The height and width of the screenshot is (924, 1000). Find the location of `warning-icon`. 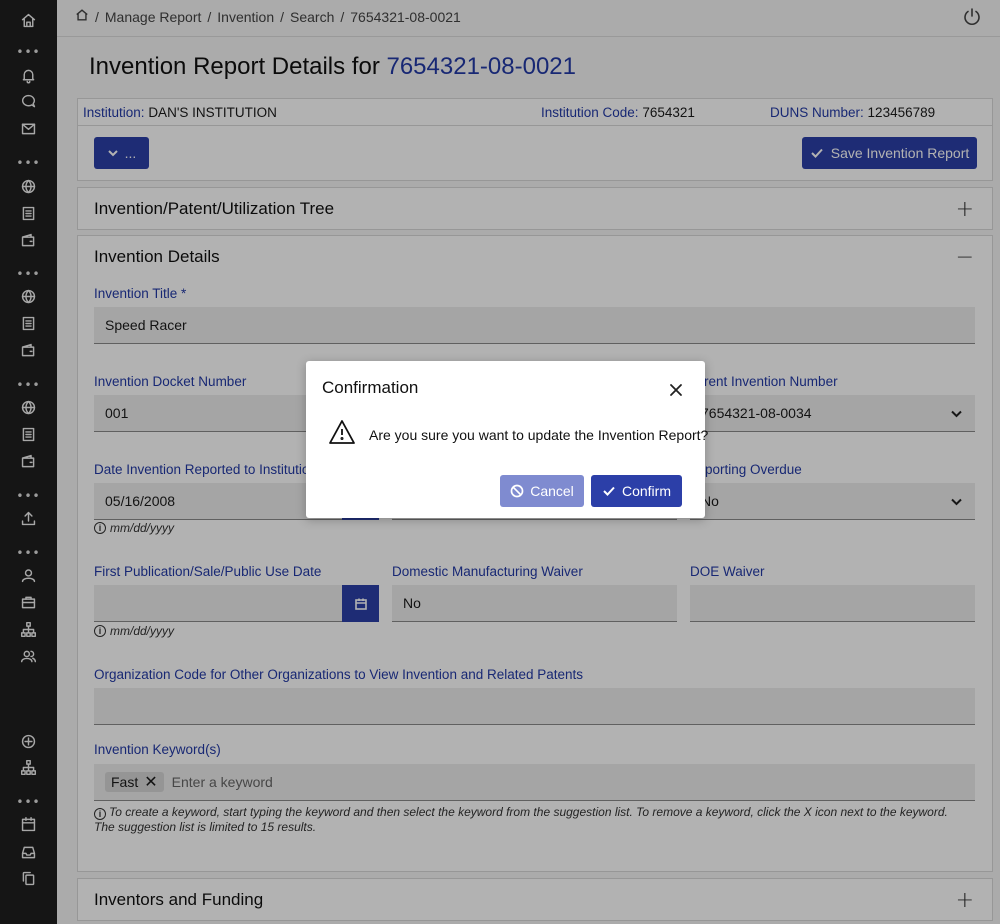

warning-icon is located at coordinates (342, 432).